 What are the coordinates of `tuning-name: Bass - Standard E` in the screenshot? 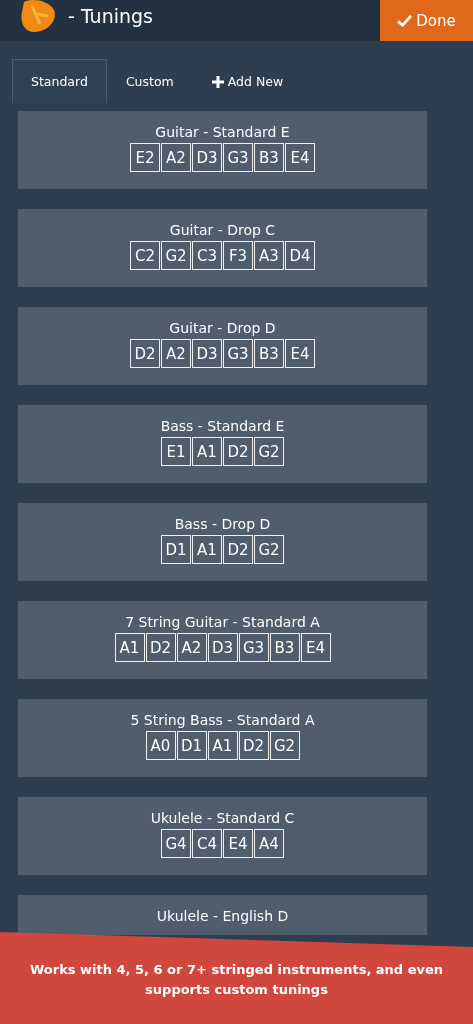 It's located at (222, 426).